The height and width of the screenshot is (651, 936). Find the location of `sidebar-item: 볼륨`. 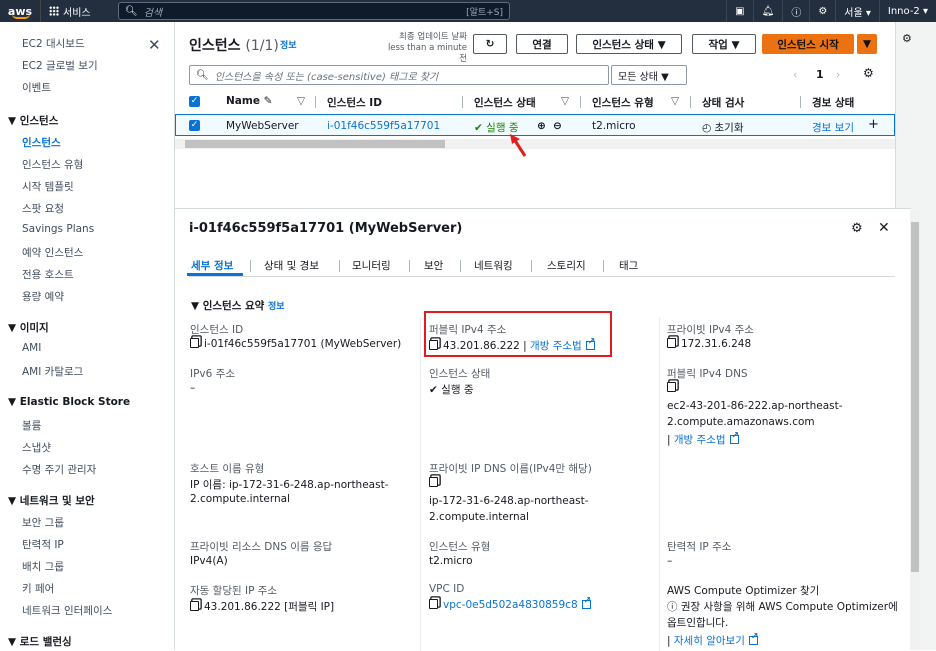

sidebar-item: 볼륨 is located at coordinates (31, 425).